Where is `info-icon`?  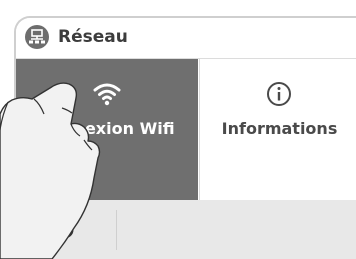
info-icon is located at coordinates (279, 94).